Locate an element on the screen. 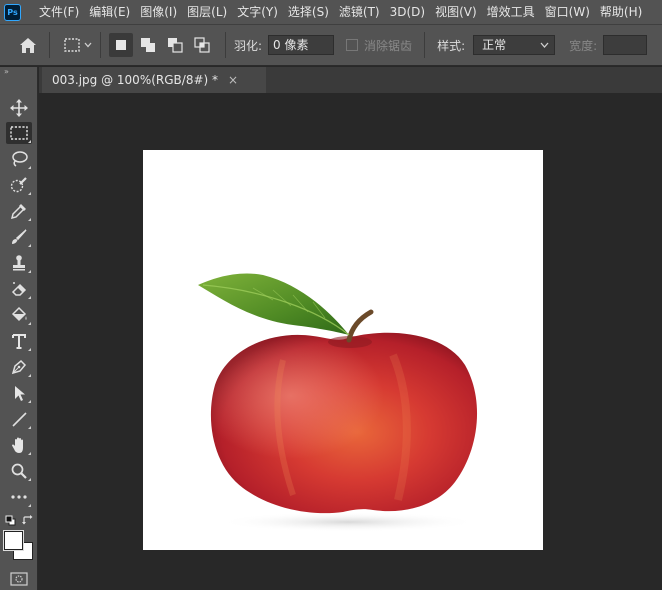 This screenshot has width=662, height=590. add-selection-icon is located at coordinates (148, 45).